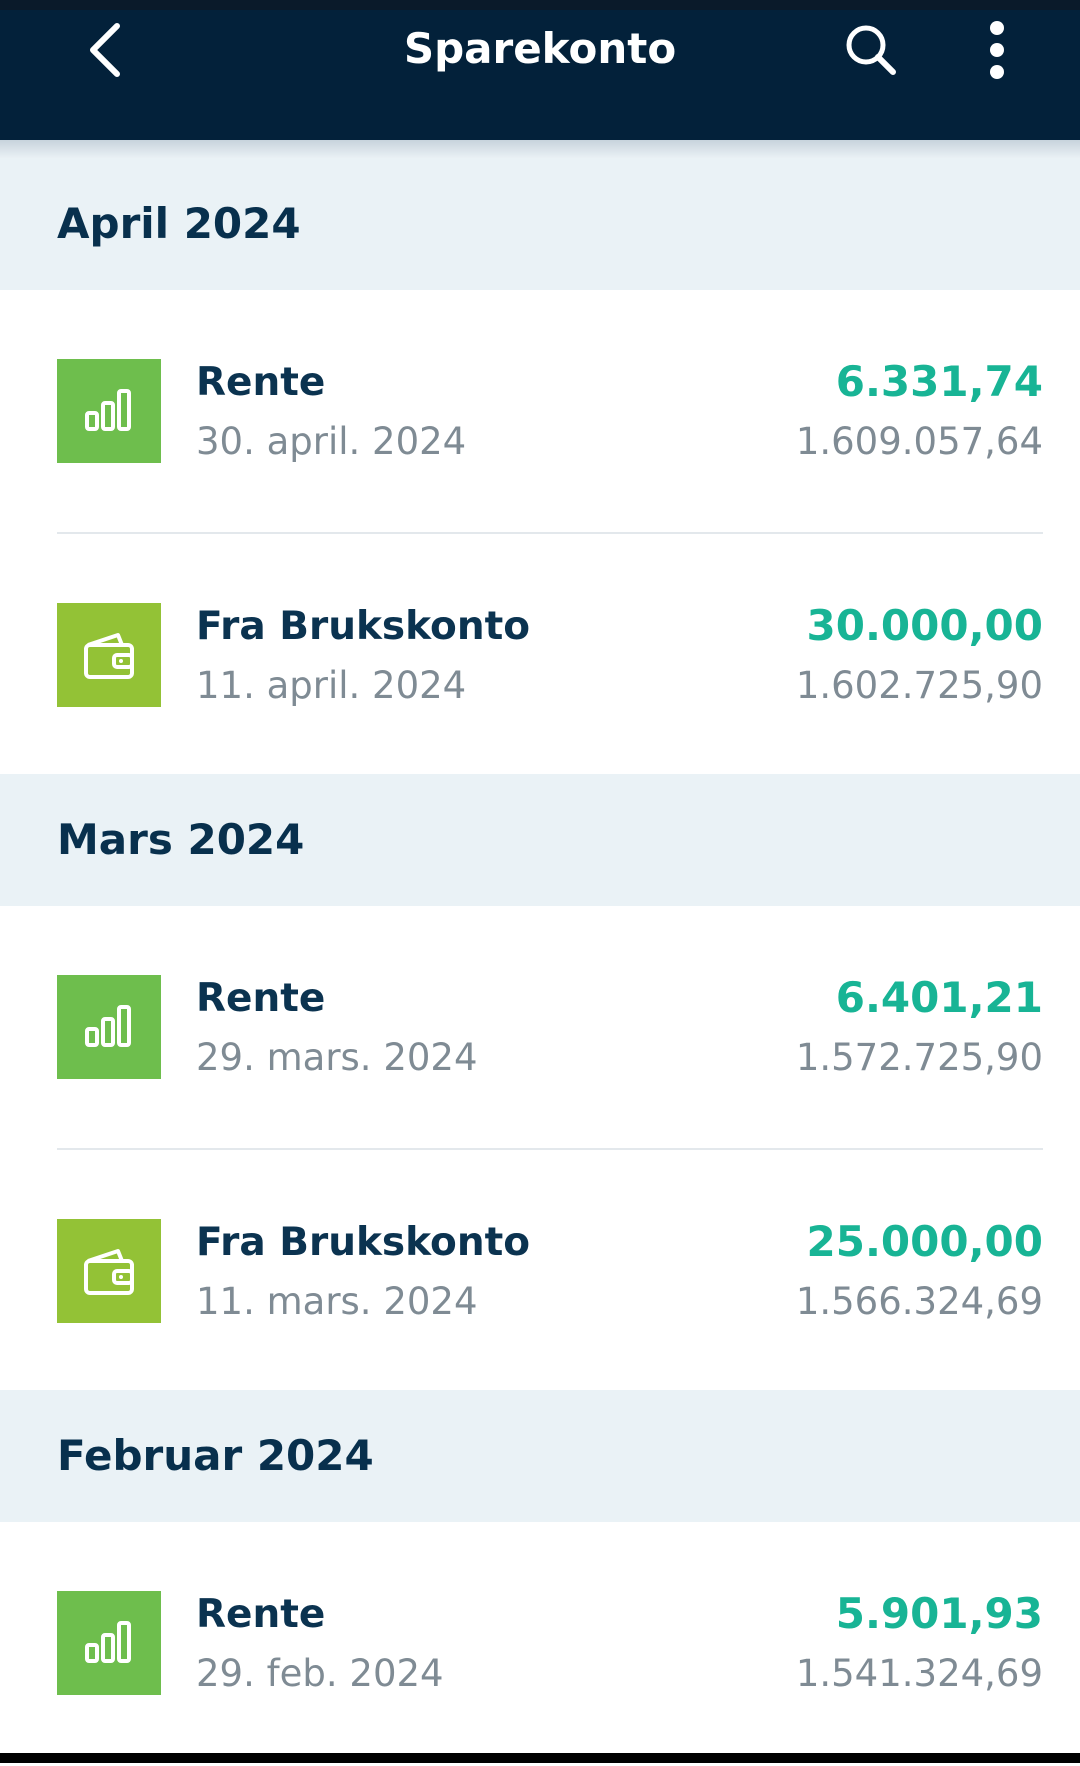 Image resolution: width=1080 pixels, height=1766 pixels. Describe the element at coordinates (337, 1301) in the screenshot. I see `transaction-date: 11. mars. 2024` at that location.